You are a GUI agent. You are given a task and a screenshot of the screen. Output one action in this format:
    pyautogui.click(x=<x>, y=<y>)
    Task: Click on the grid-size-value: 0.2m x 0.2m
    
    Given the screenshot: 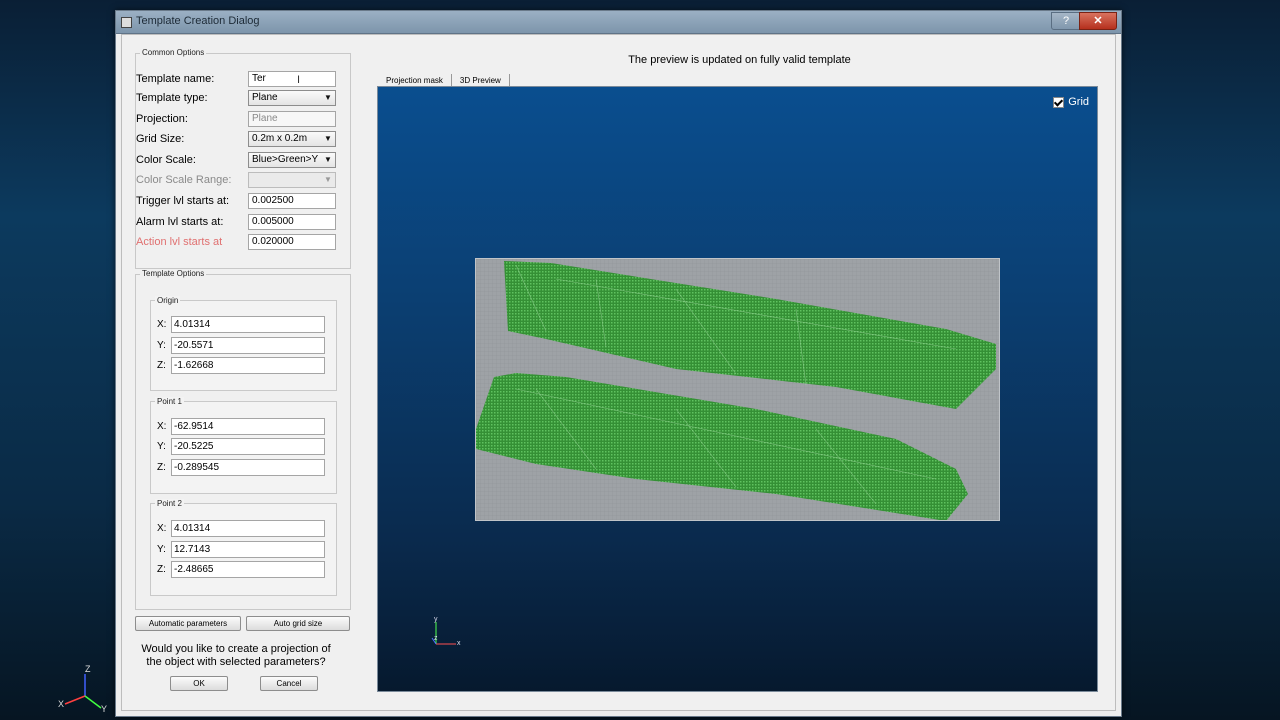 What is the action you would take?
    pyautogui.click(x=280, y=138)
    